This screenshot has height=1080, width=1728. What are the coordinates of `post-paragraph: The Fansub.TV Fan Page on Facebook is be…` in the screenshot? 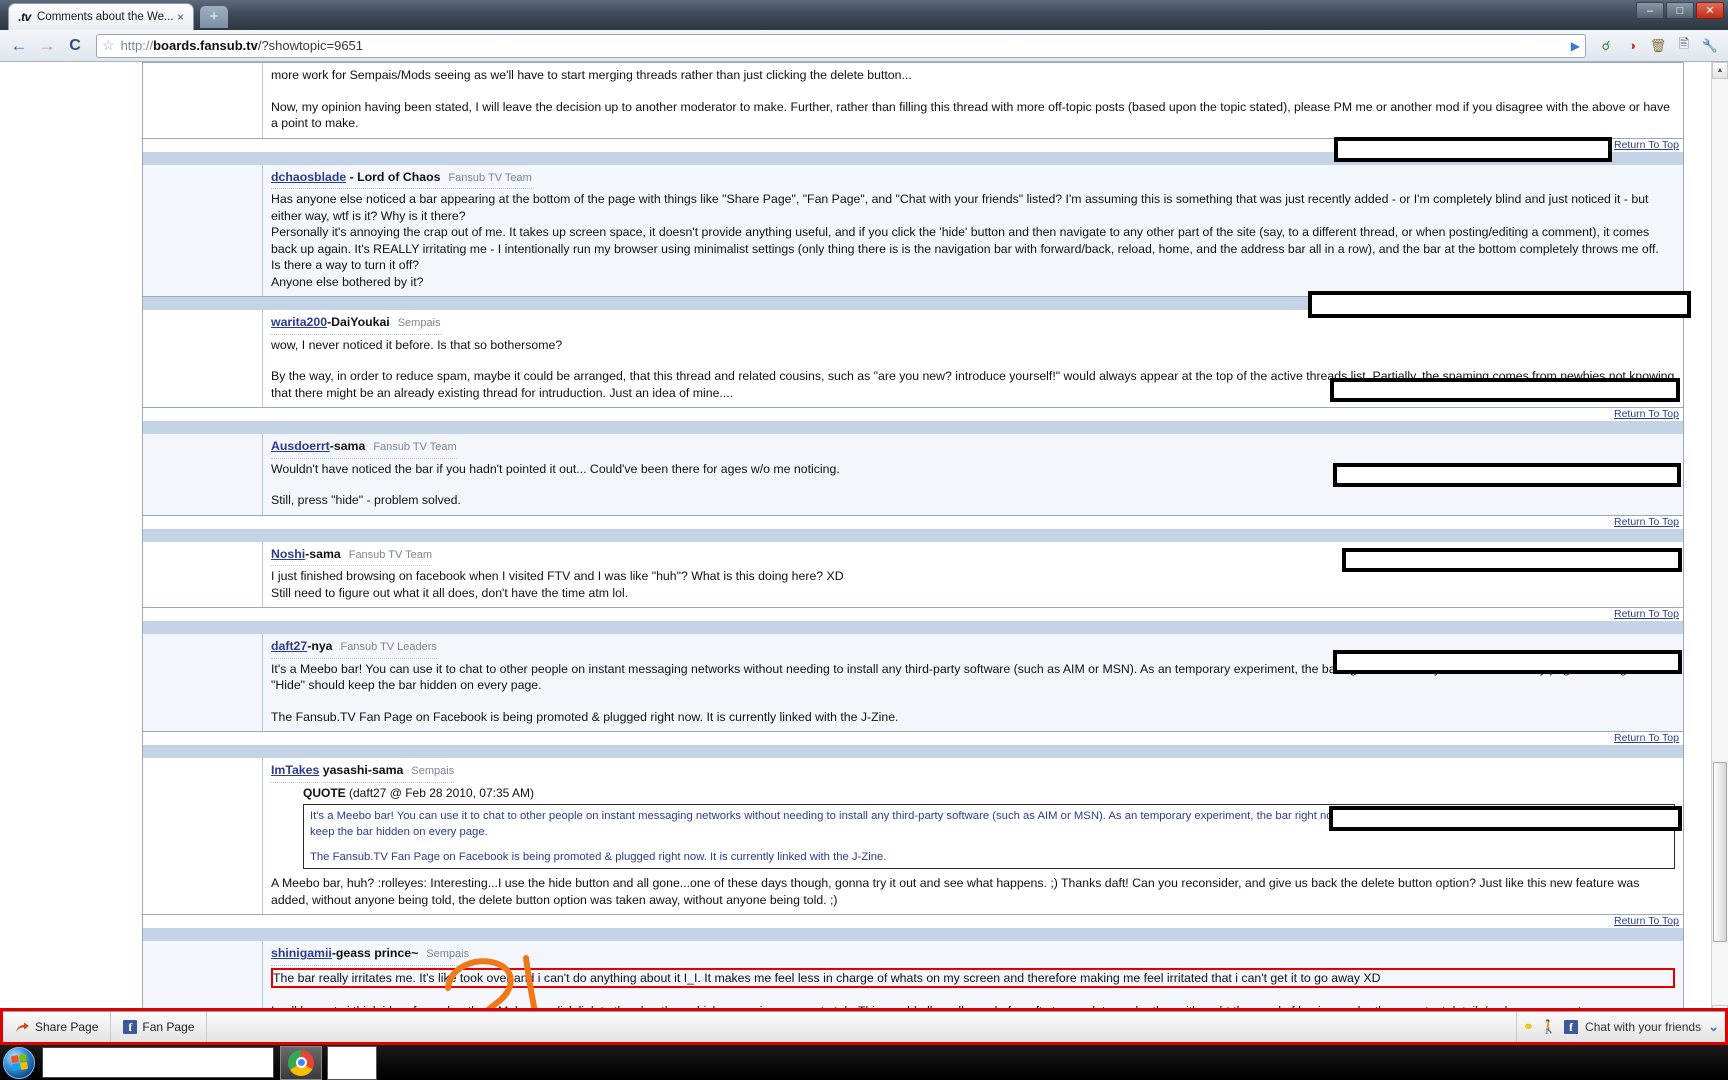 It's located at (585, 716).